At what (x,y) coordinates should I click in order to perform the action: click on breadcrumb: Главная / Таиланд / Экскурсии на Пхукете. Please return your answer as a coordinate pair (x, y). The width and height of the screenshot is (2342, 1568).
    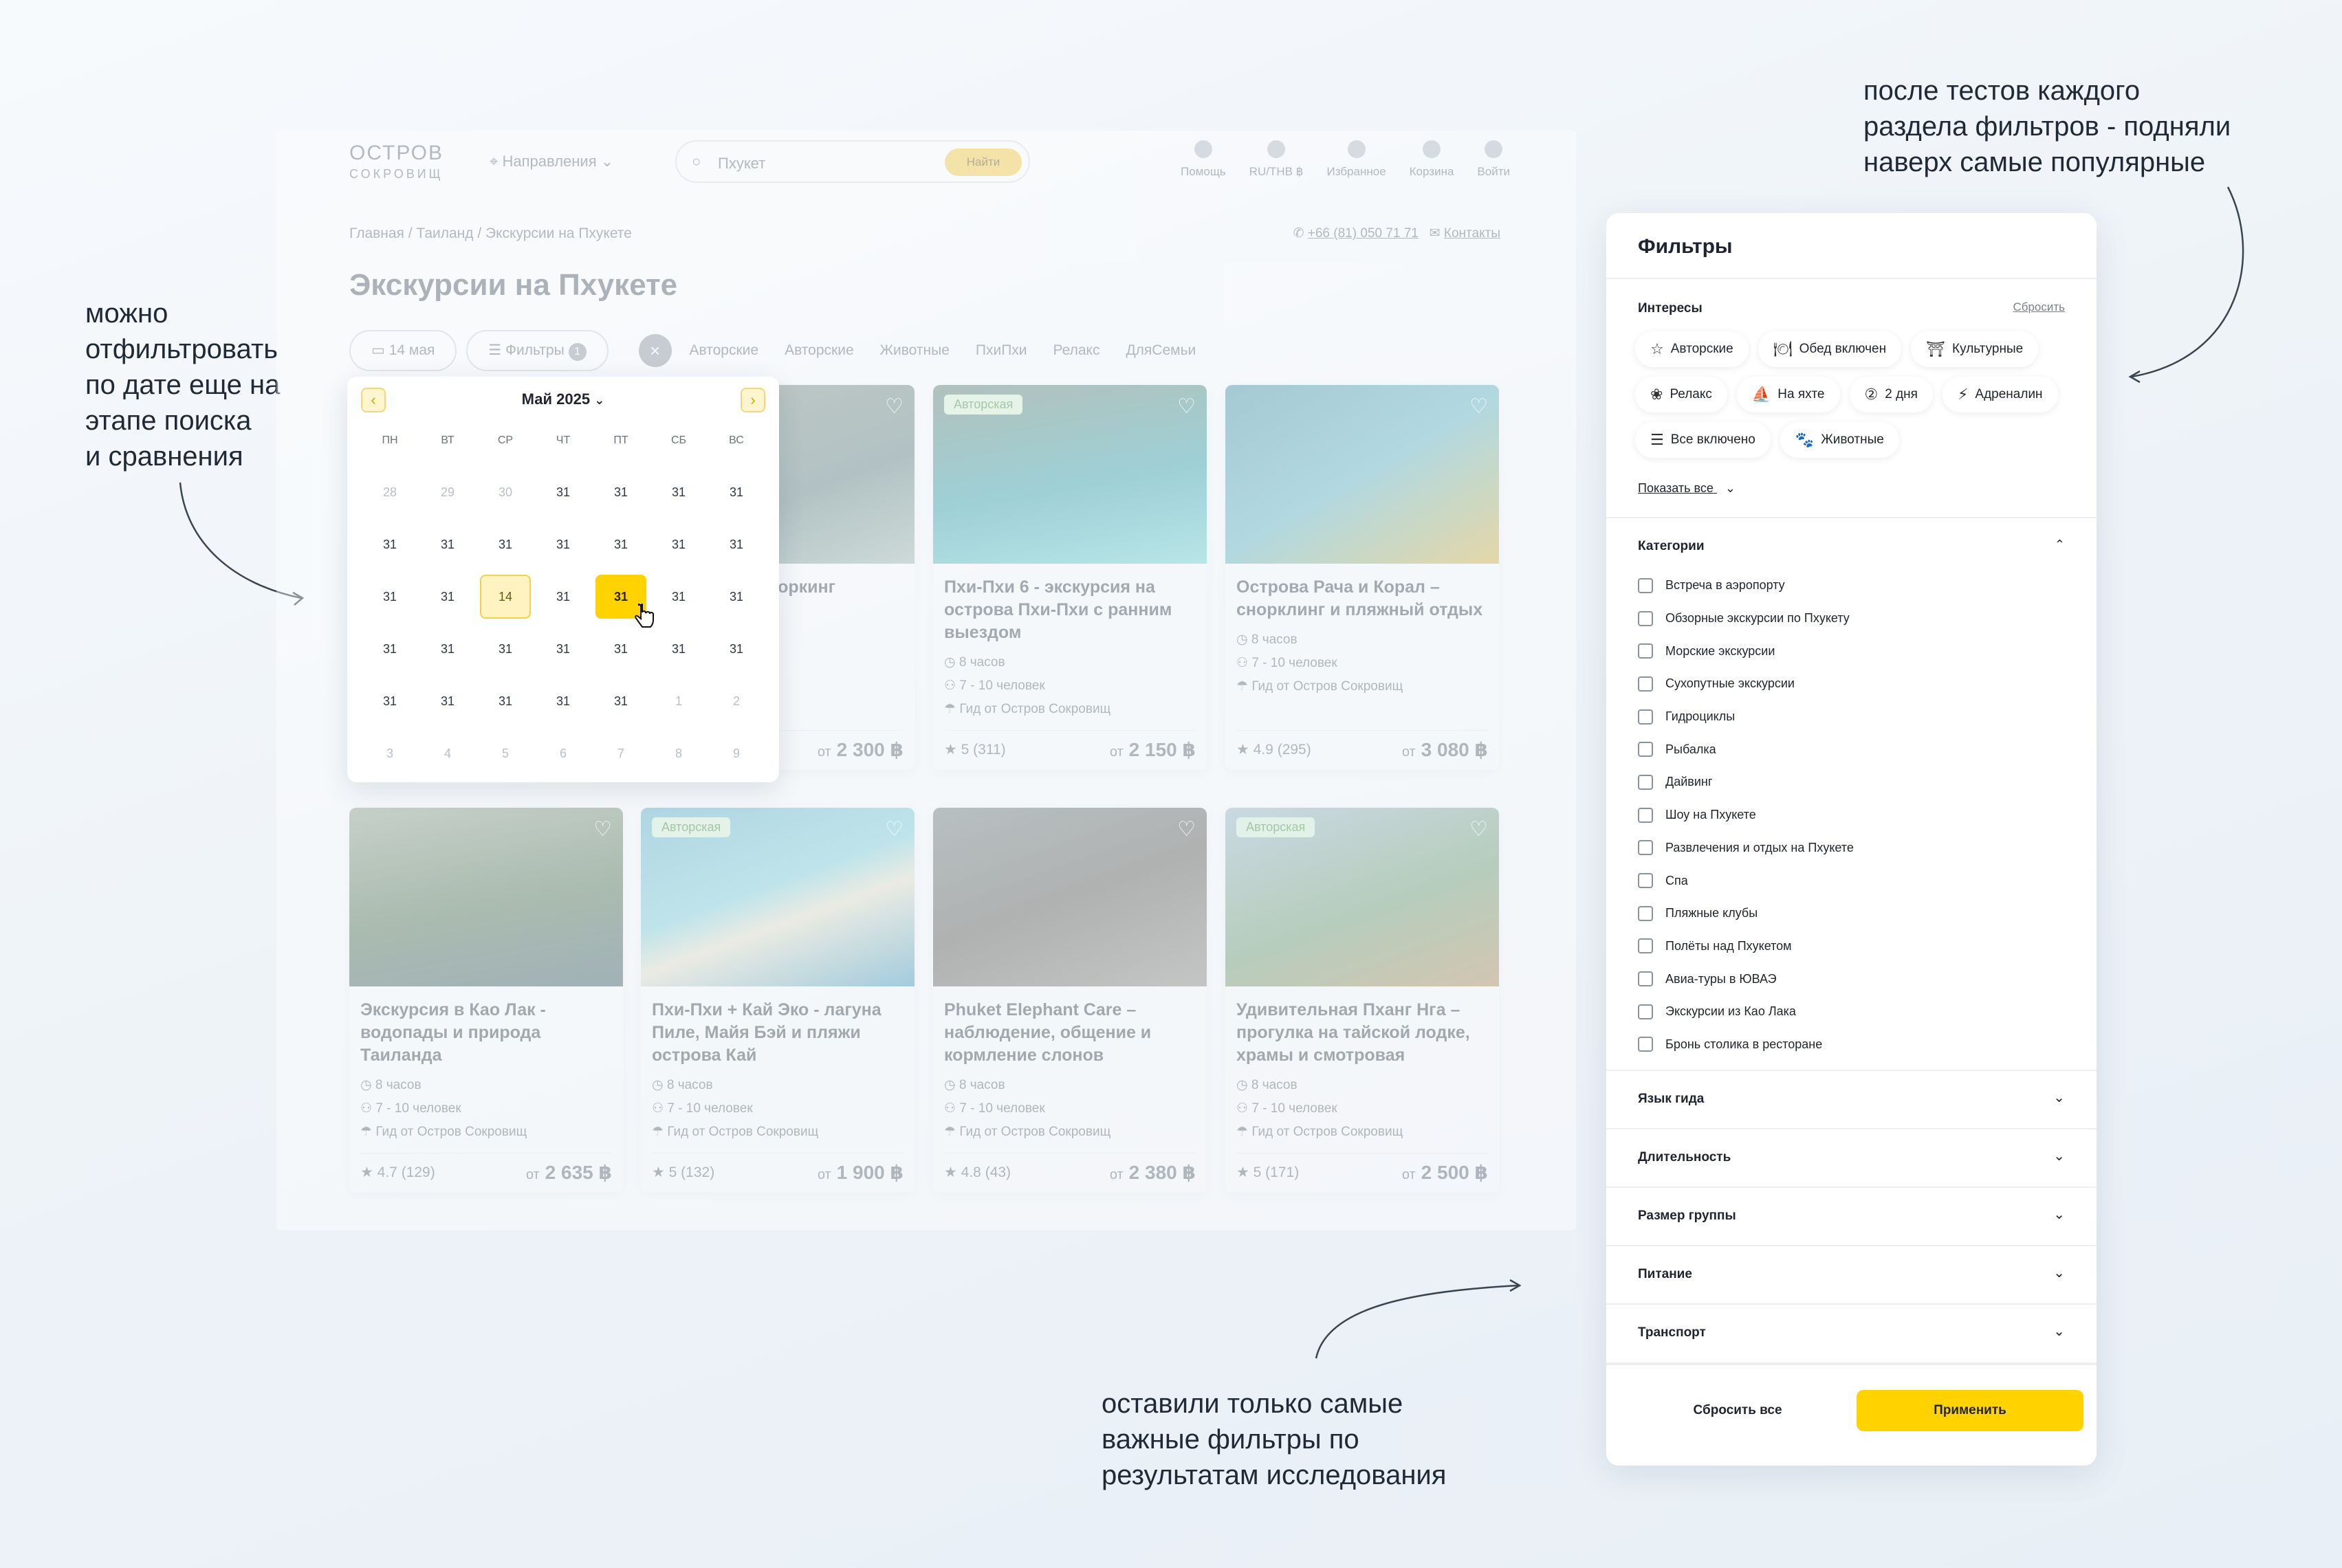
    Looking at the image, I should click on (490, 233).